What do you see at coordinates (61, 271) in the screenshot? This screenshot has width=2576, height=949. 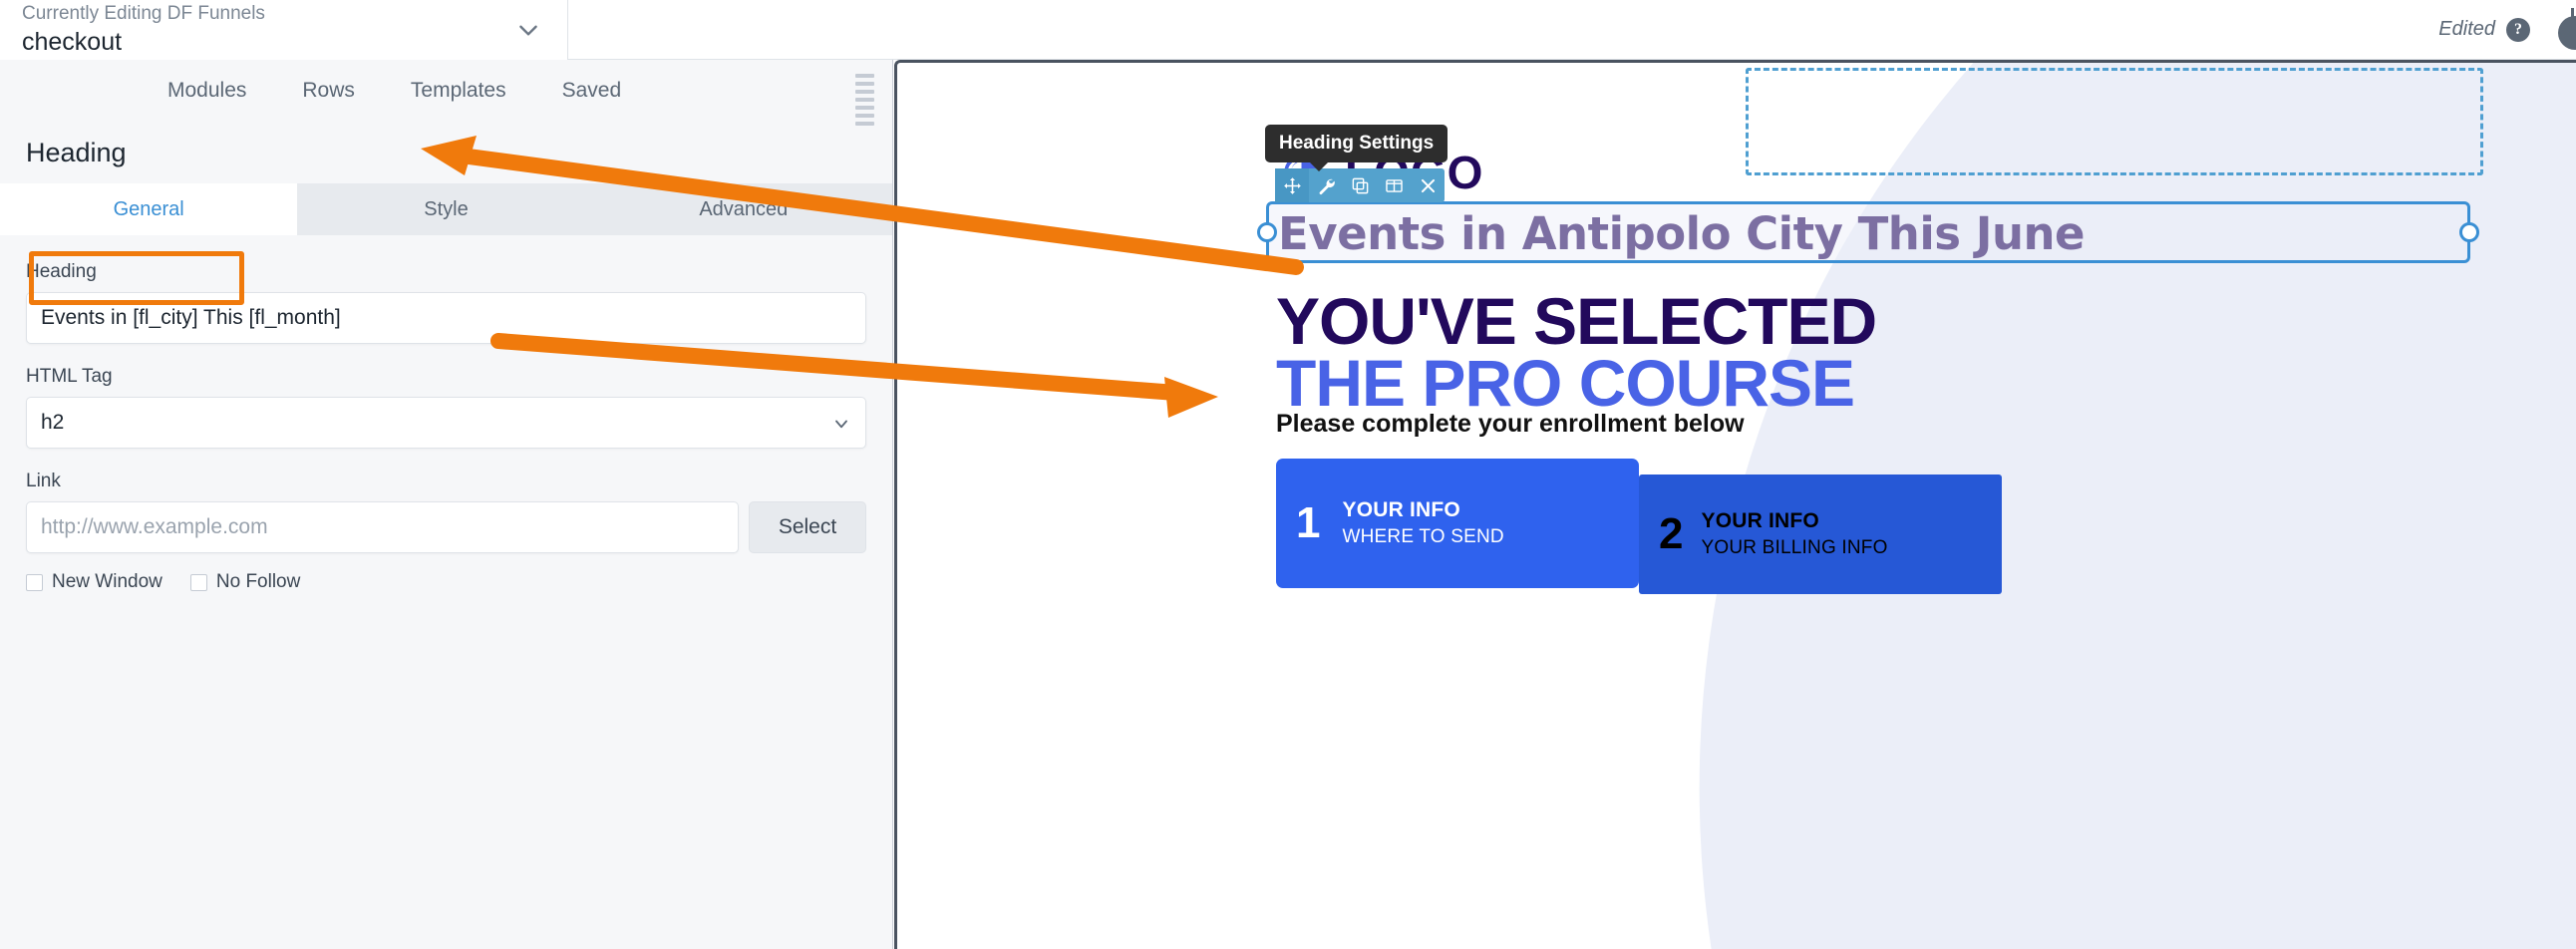 I see `heading-field-label: Heading` at bounding box center [61, 271].